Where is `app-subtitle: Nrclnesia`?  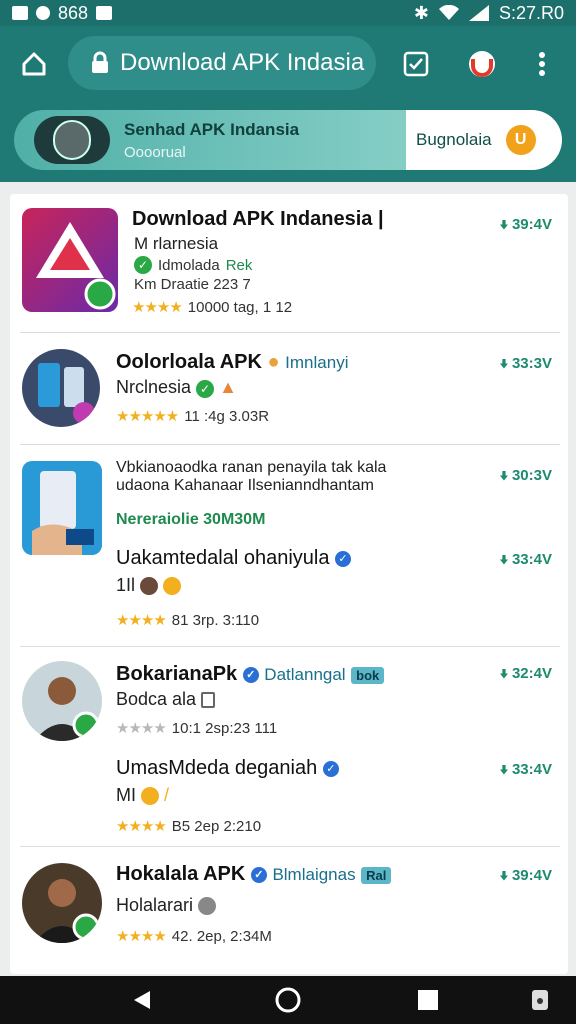 app-subtitle: Nrclnesia is located at coordinates (154, 387).